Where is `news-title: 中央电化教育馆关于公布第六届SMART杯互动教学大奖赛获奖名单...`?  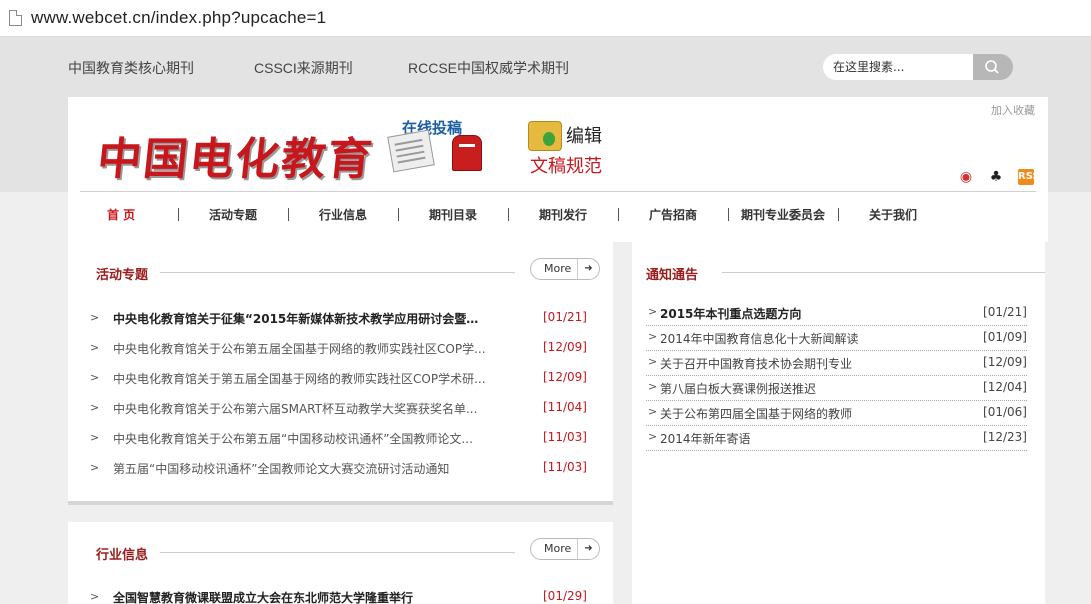 news-title: 中央电化教育馆关于公布第六届SMART杯互动教学大奖赛获奖名单... is located at coordinates (300, 408).